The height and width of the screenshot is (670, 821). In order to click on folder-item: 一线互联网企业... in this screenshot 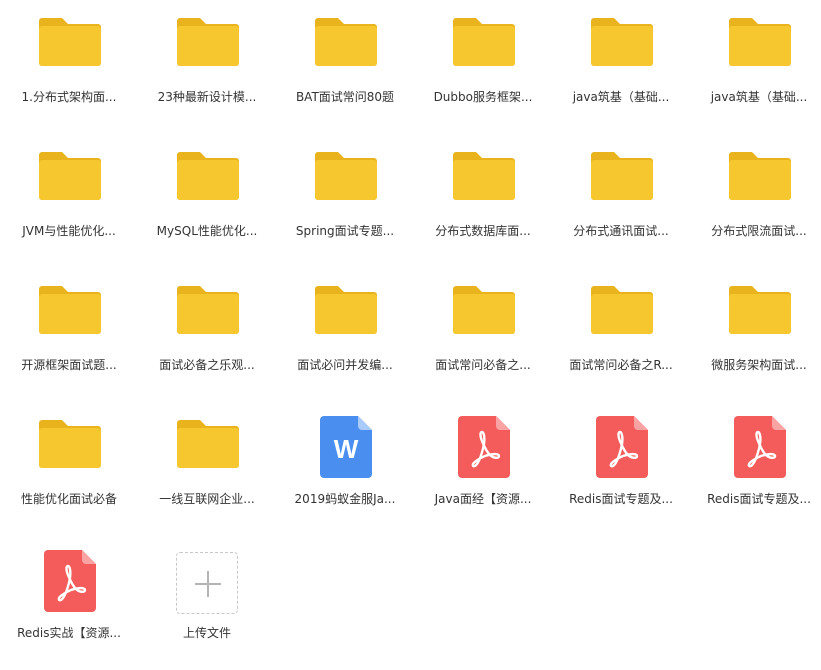, I will do `click(207, 469)`.